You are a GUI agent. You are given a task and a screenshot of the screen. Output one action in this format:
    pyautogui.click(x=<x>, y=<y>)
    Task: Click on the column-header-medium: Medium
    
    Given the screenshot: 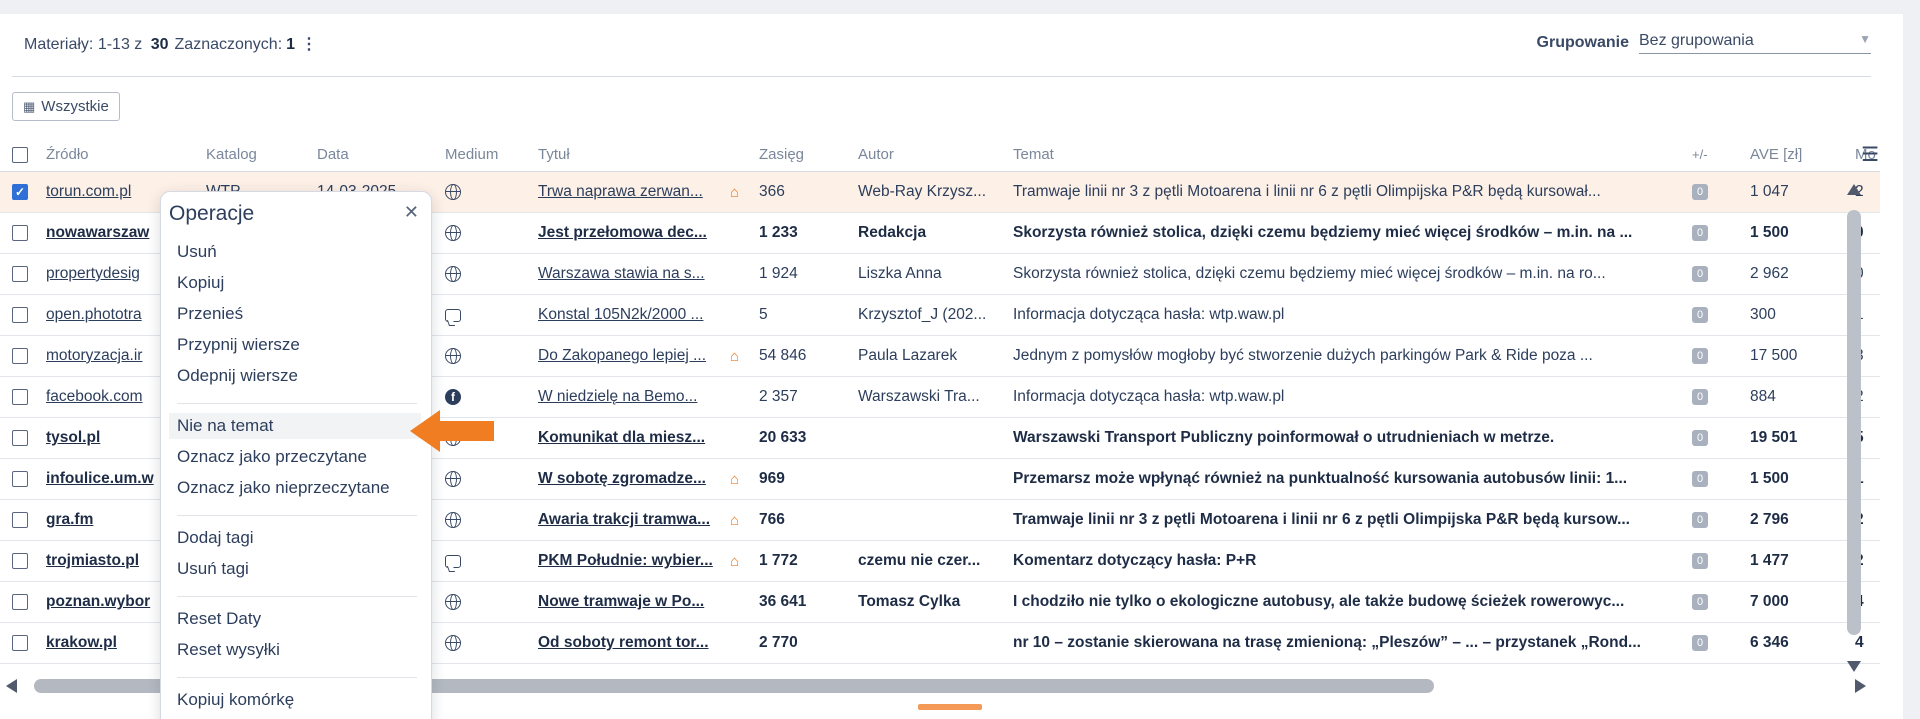 What is the action you would take?
    pyautogui.click(x=480, y=154)
    